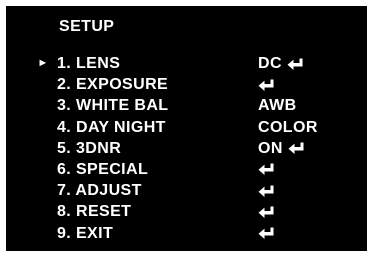 This screenshot has height=257, width=373. I want to click on value-text: AWB, so click(277, 106).